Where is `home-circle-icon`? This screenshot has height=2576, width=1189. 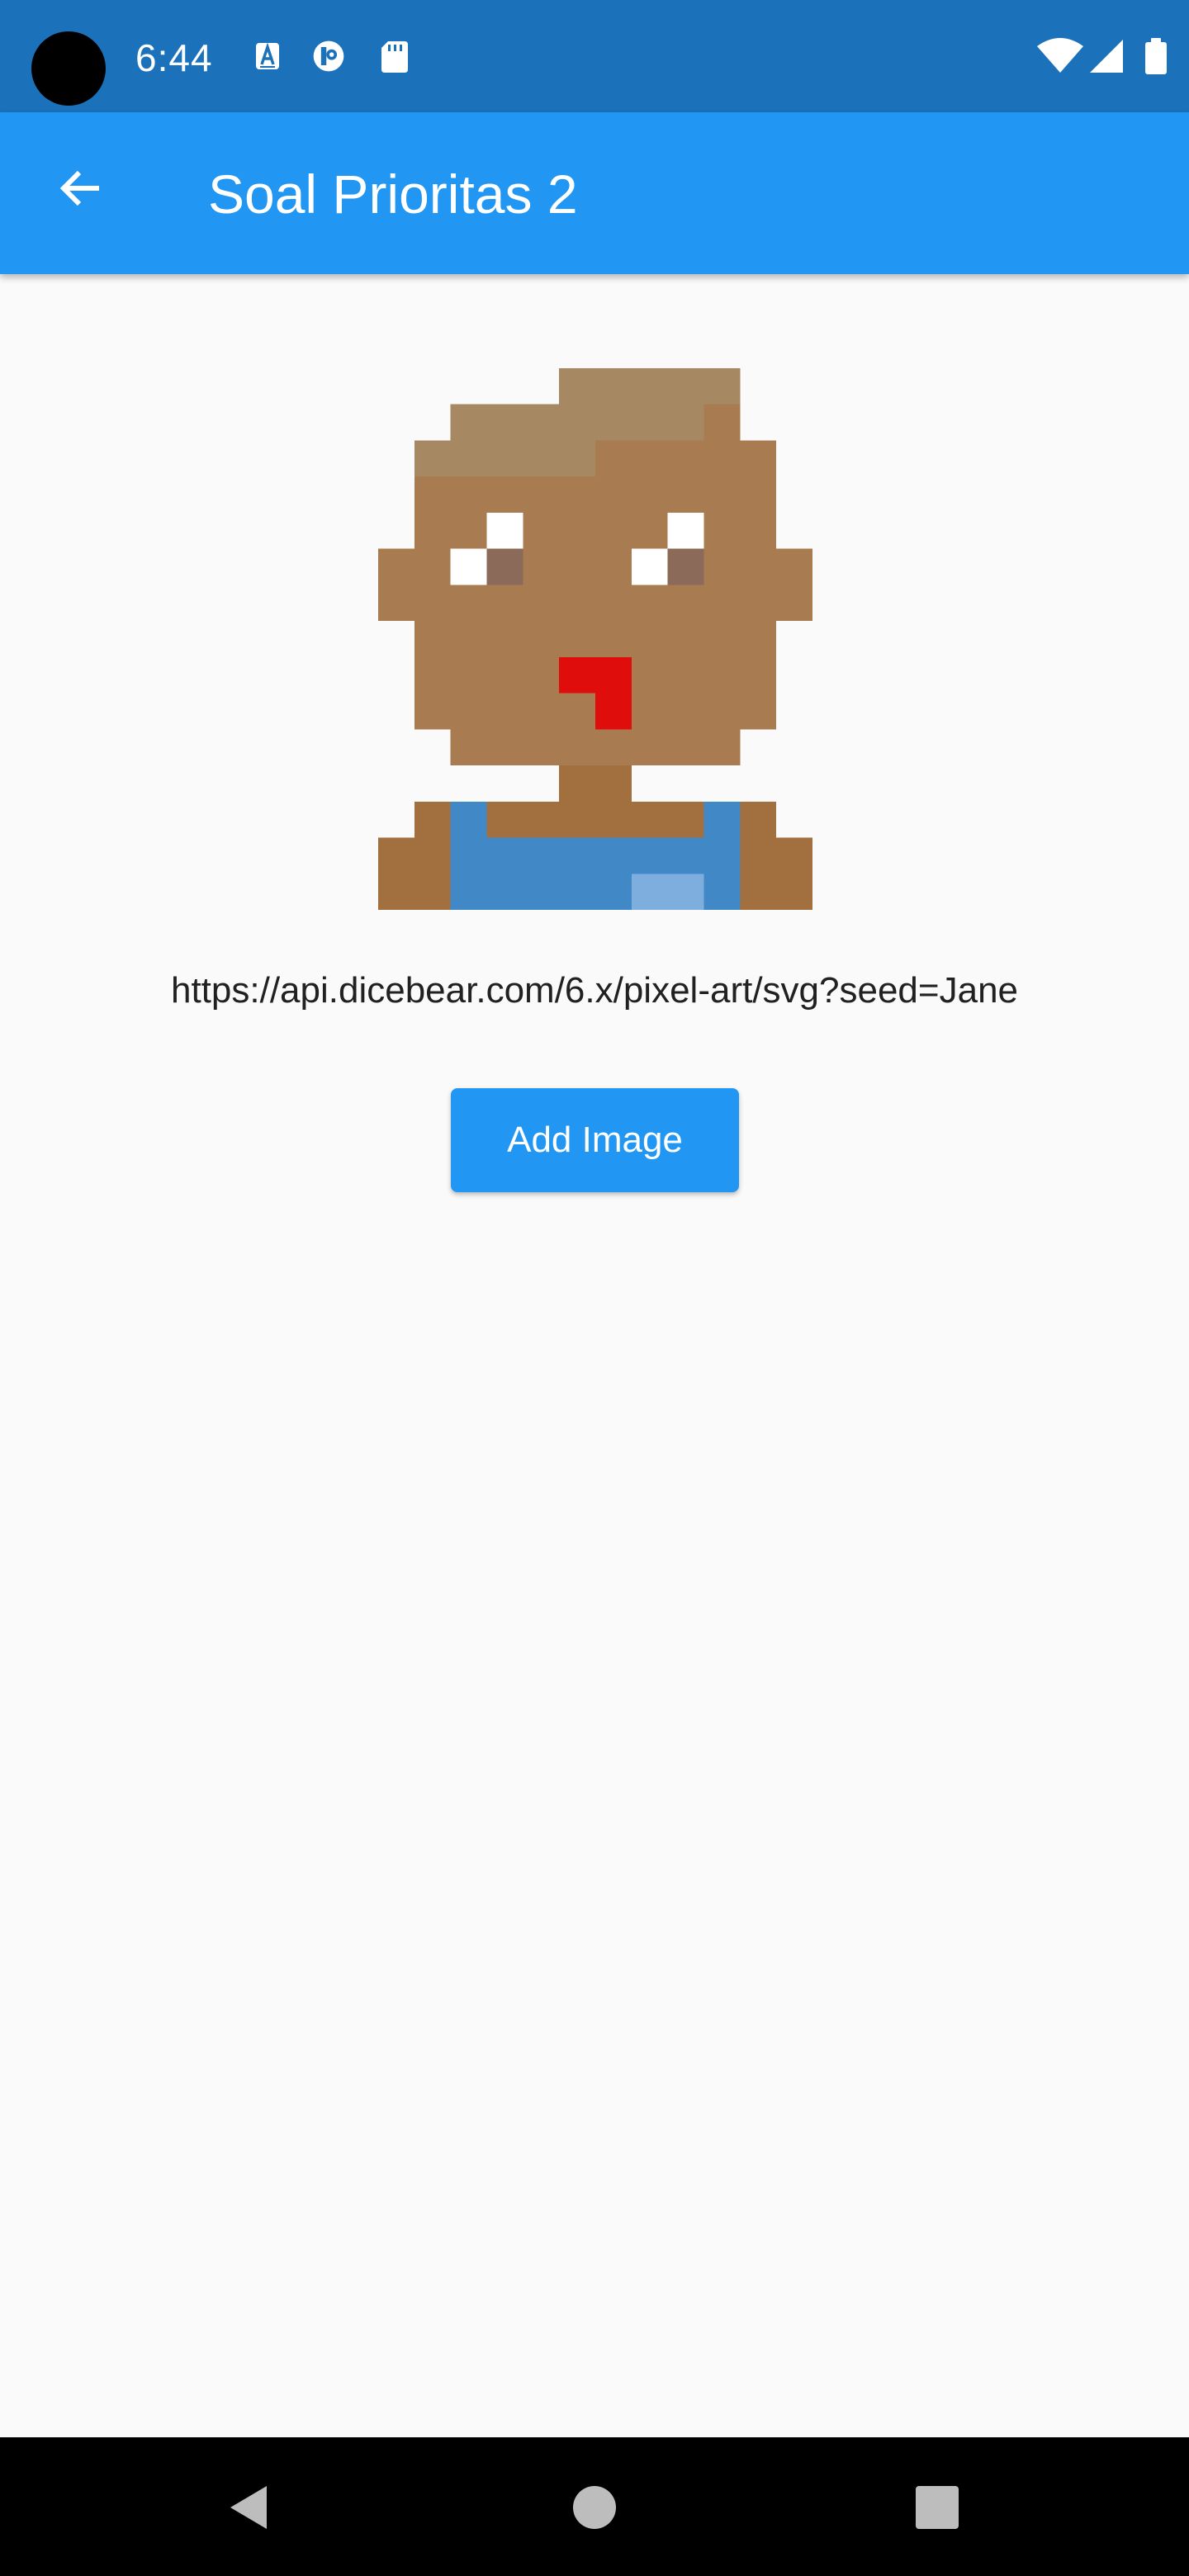 home-circle-icon is located at coordinates (594, 2507).